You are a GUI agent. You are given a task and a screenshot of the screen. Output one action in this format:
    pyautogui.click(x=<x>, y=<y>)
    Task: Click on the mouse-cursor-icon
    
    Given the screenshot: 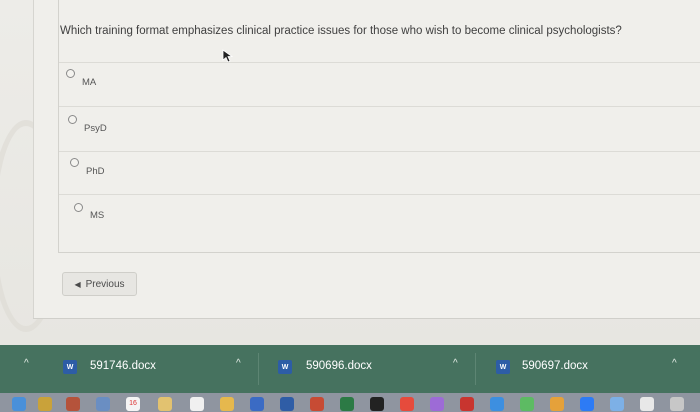 What is the action you would take?
    pyautogui.click(x=228, y=56)
    